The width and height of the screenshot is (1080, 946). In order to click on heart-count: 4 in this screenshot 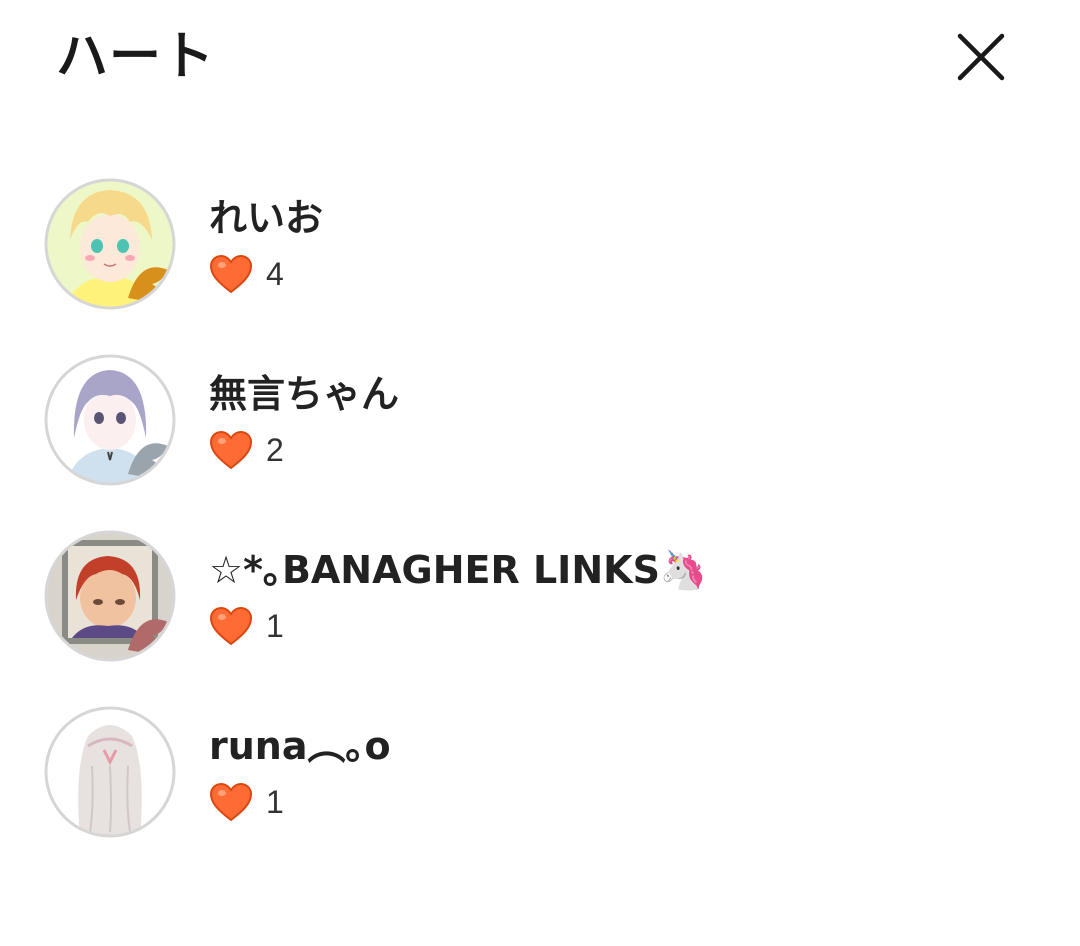, I will do `click(275, 274)`.